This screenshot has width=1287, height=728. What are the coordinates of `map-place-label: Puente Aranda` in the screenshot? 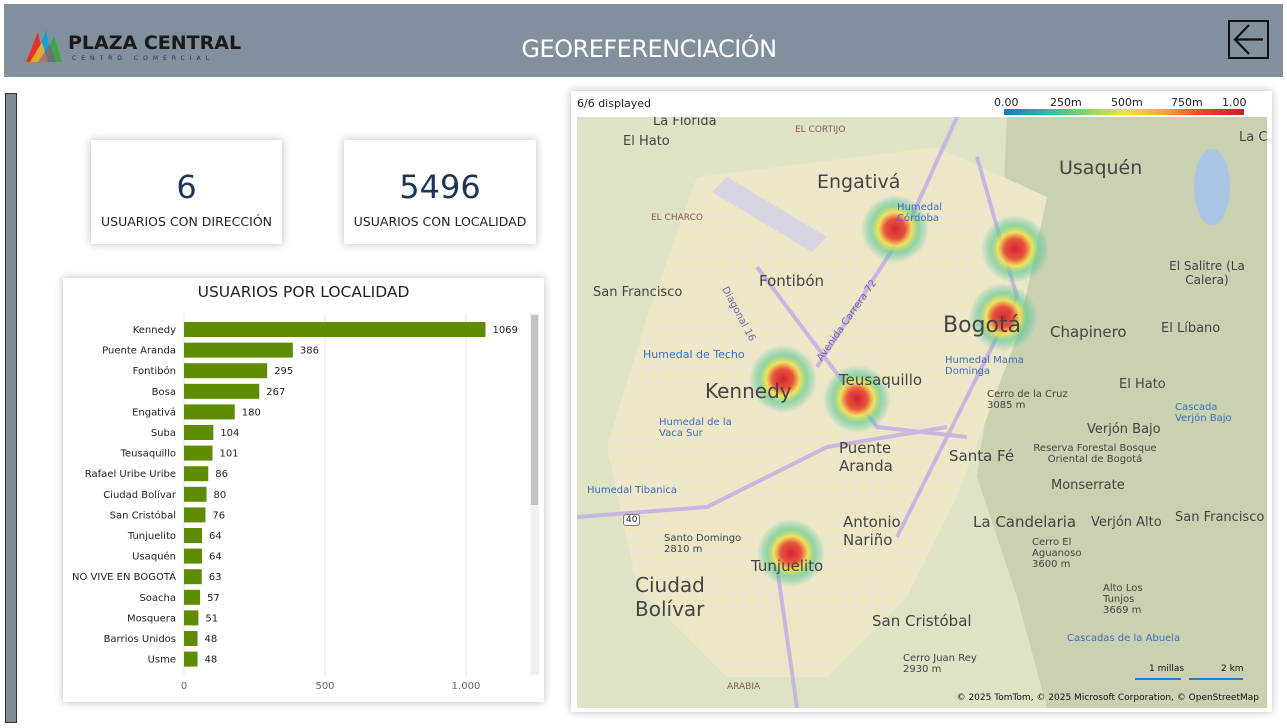 It's located at (866, 457).